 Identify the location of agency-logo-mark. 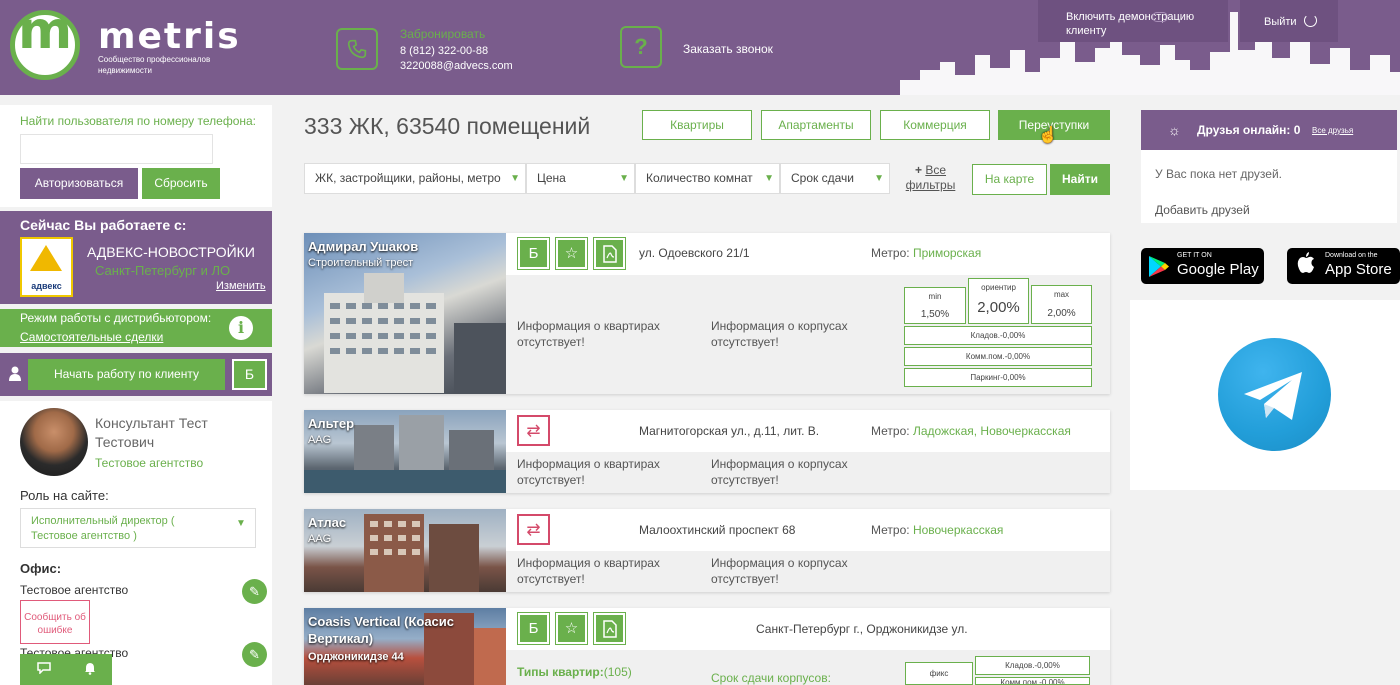
(46, 258).